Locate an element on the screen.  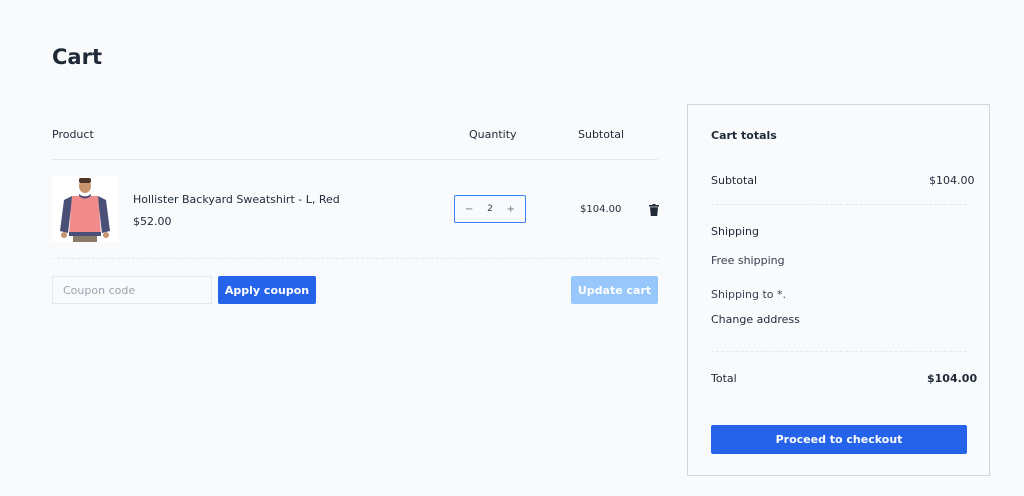
coupon-code-input is located at coordinates (132, 290).